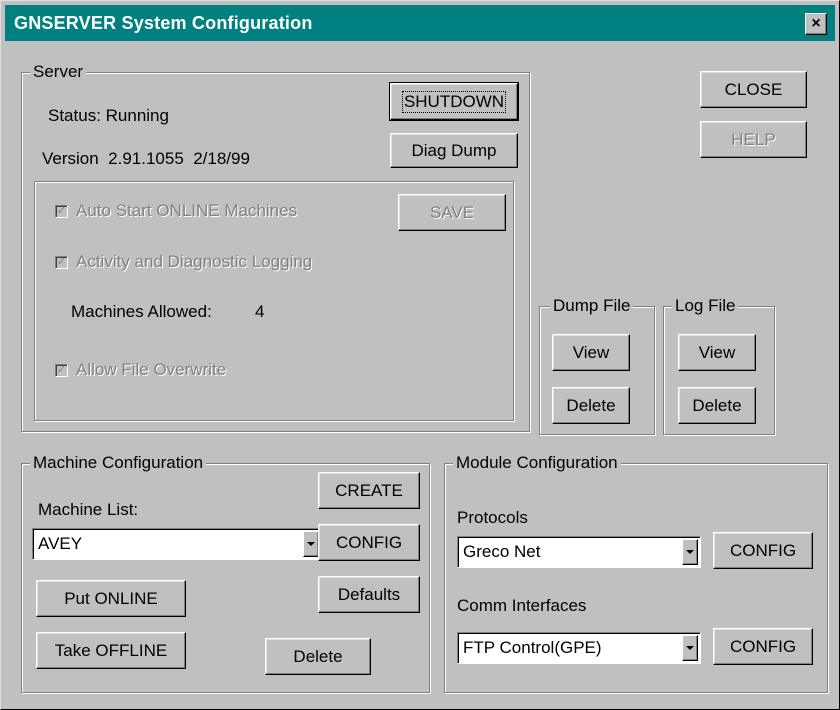 The image size is (840, 710). What do you see at coordinates (452, 212) in the screenshot?
I see `save-button: SAVE` at bounding box center [452, 212].